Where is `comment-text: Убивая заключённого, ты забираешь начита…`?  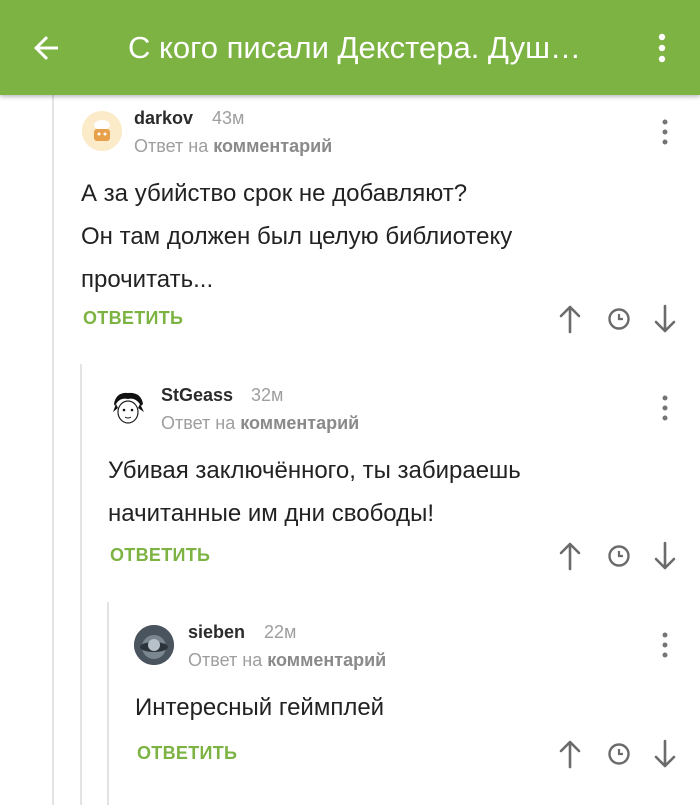
comment-text: Убивая заключённого, ты забираешь начита… is located at coordinates (314, 492).